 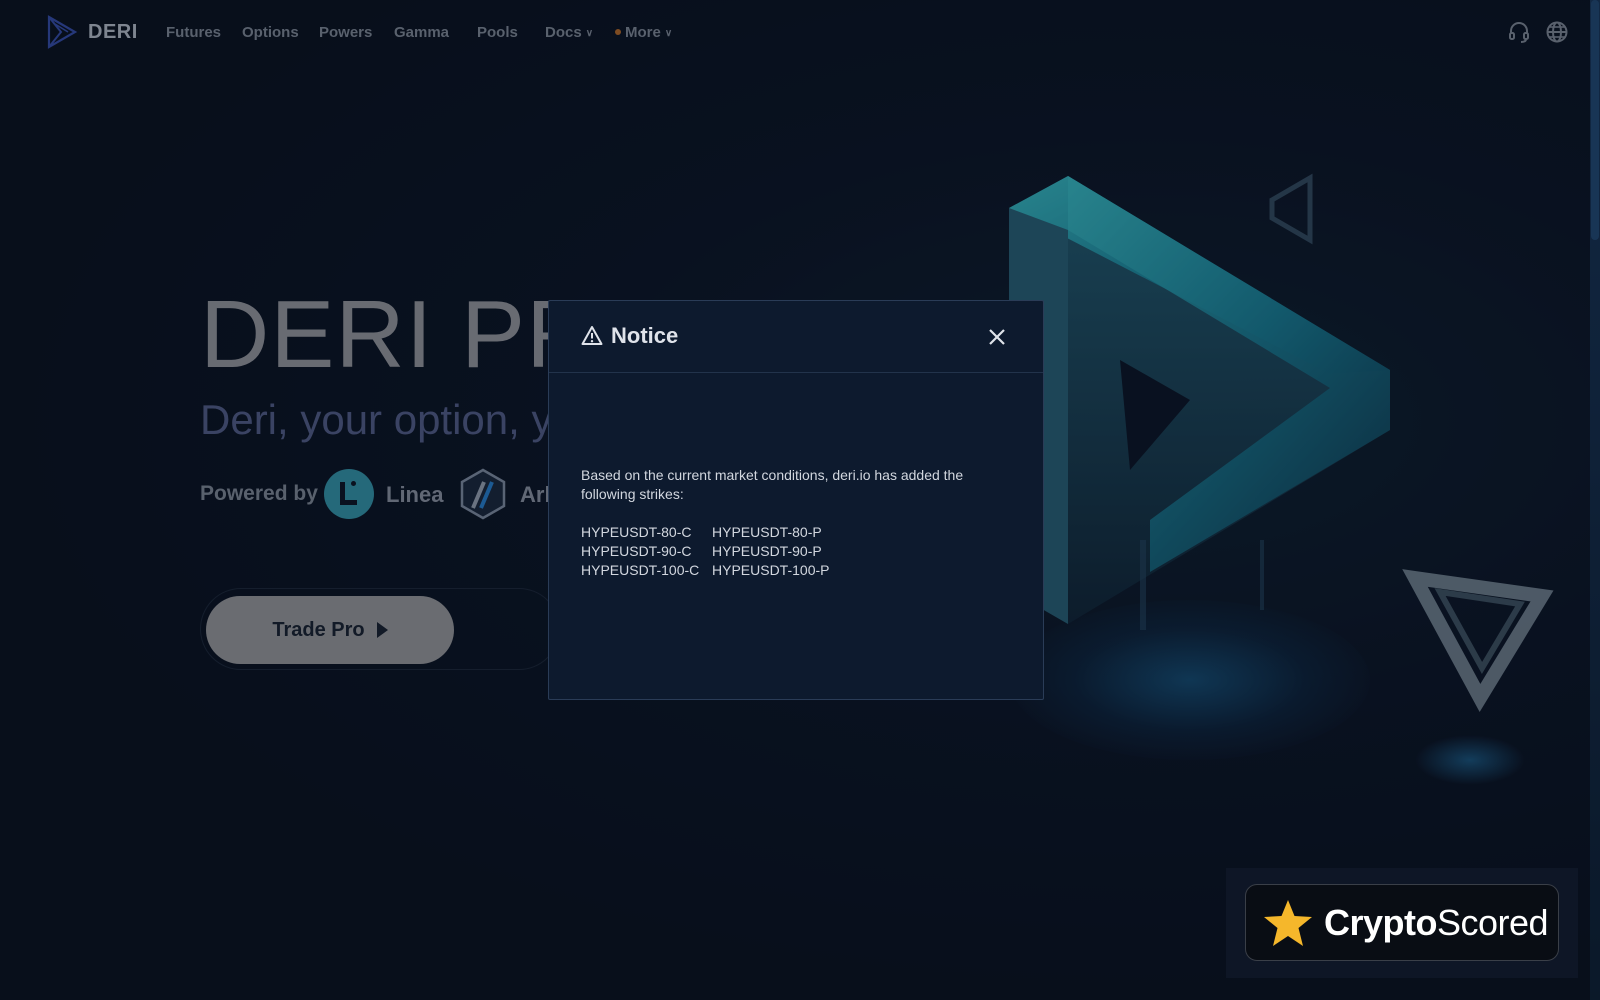 I want to click on strike-item: HYPEUSDT-100-P, so click(x=771, y=570).